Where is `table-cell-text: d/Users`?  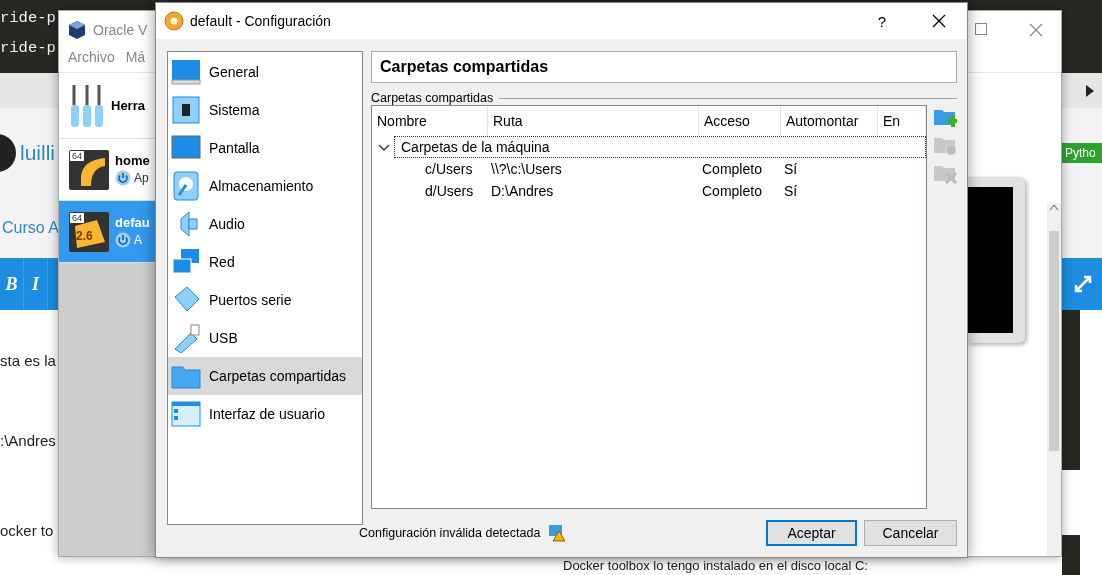
table-cell-text: d/Users is located at coordinates (449, 191).